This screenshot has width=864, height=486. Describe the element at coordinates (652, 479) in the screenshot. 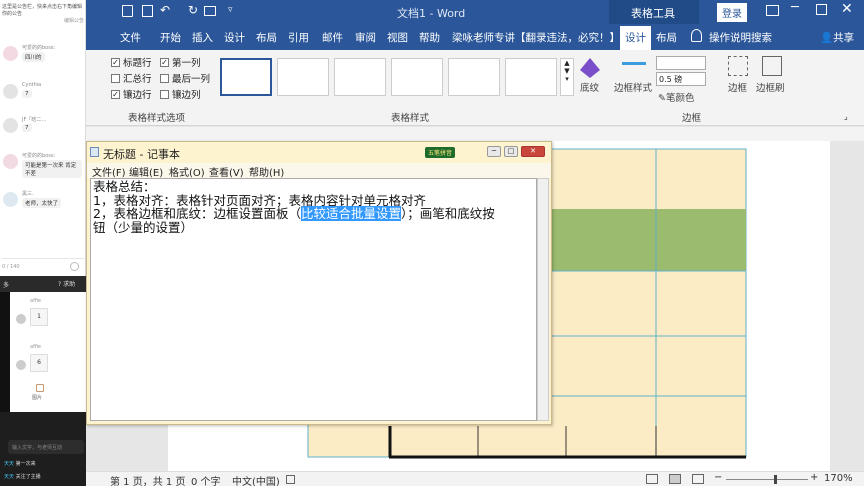

I see `read-mode-icon` at that location.